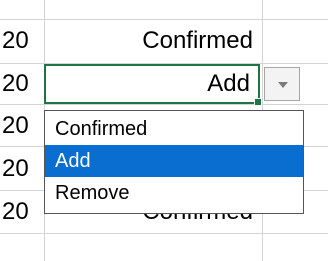  Describe the element at coordinates (228, 83) in the screenshot. I see `active-cell-value: Add` at that location.